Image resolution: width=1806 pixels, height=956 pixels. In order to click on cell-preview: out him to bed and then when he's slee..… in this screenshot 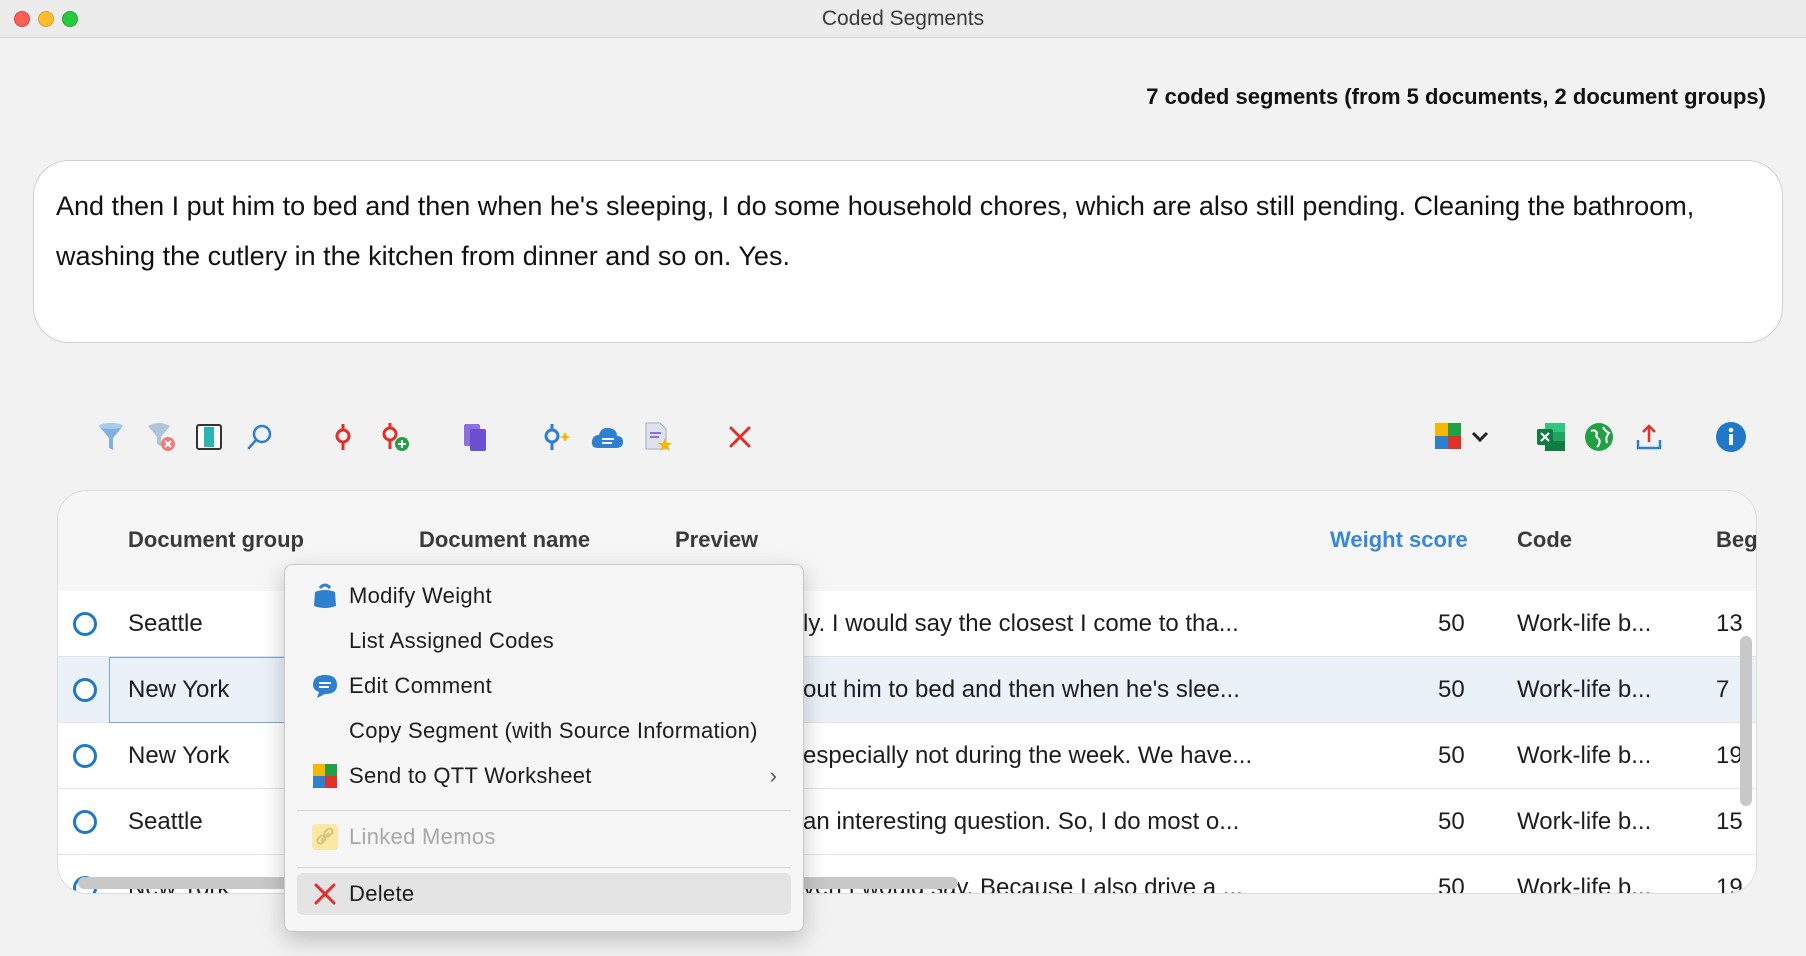, I will do `click(1021, 689)`.